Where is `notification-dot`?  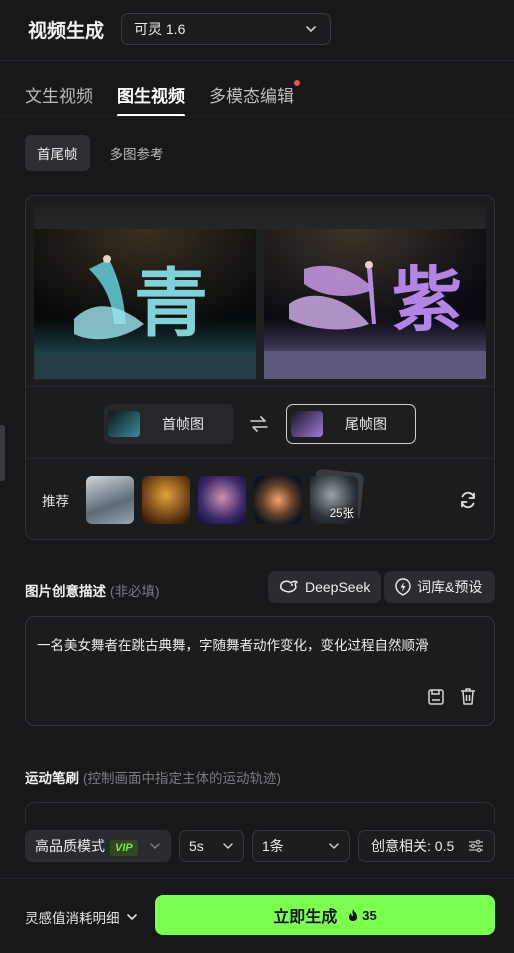
notification-dot is located at coordinates (297, 83).